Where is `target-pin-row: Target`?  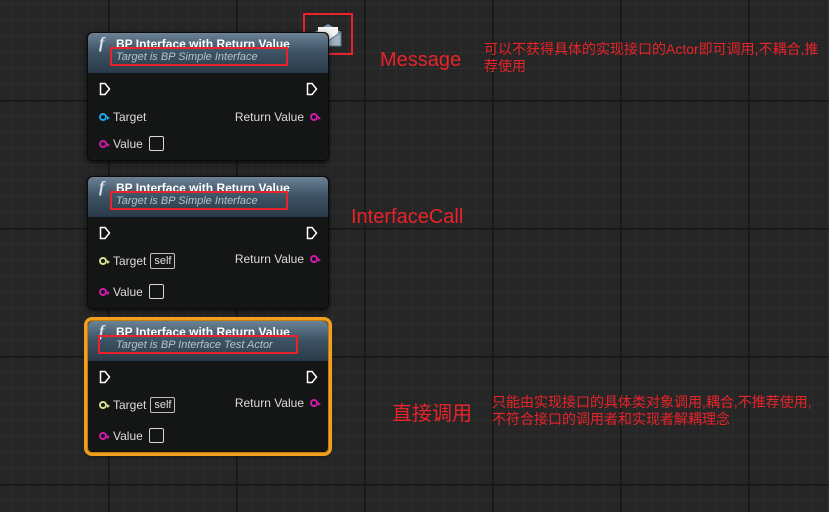
target-pin-row: Target is located at coordinates (122, 117).